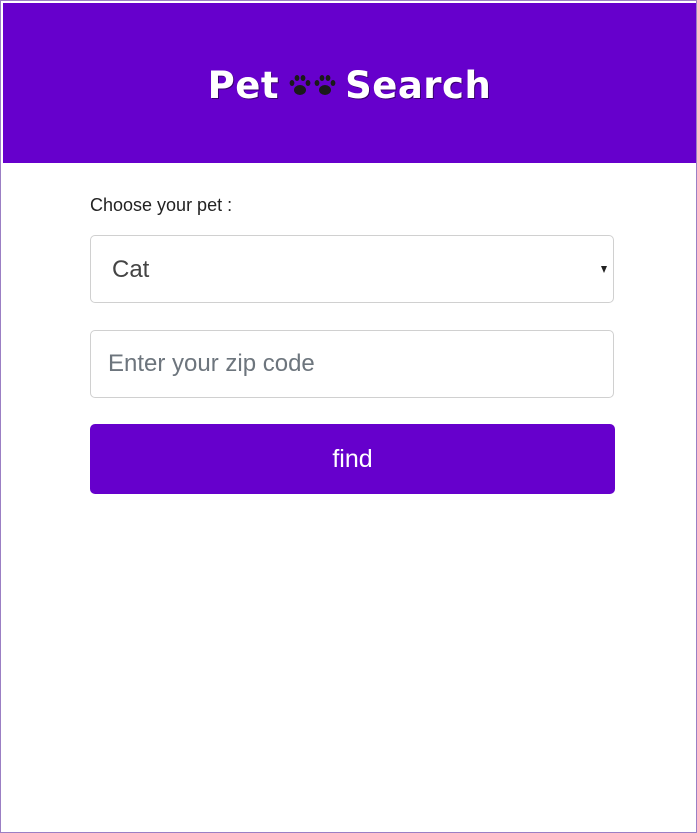  What do you see at coordinates (352, 269) in the screenshot?
I see `pet-select: Cat` at bounding box center [352, 269].